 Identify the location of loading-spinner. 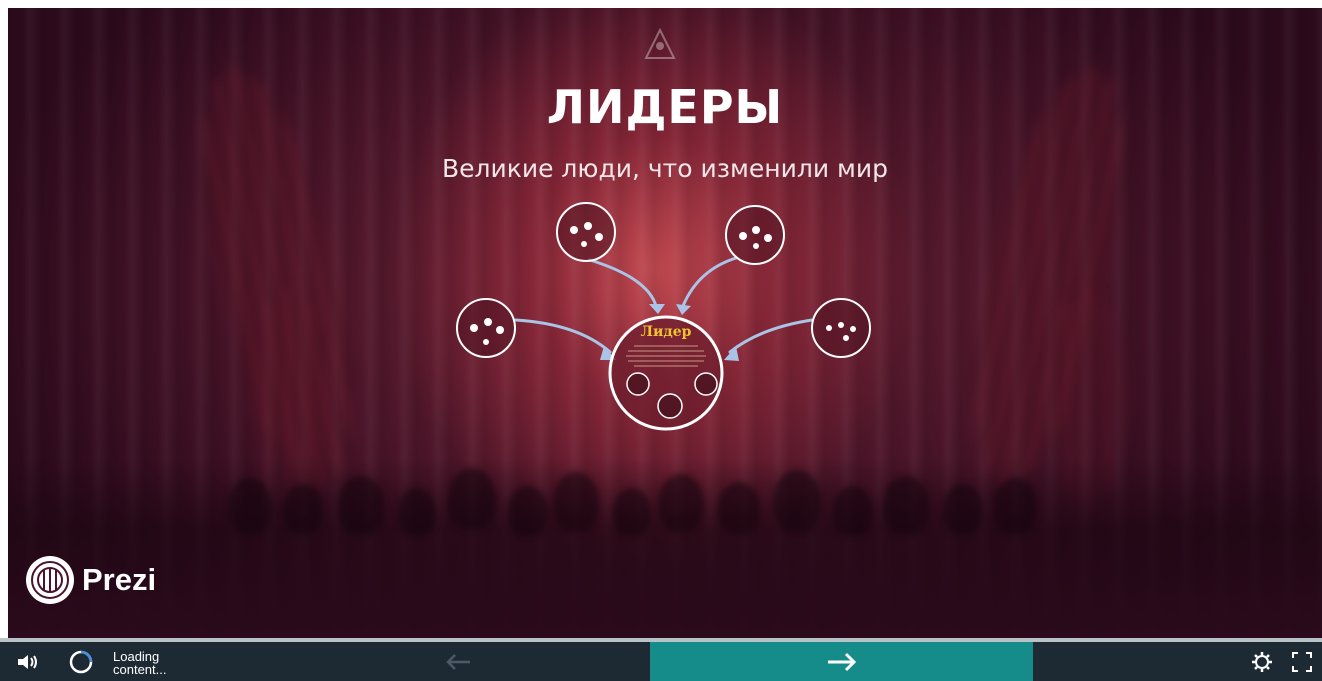
(81, 661).